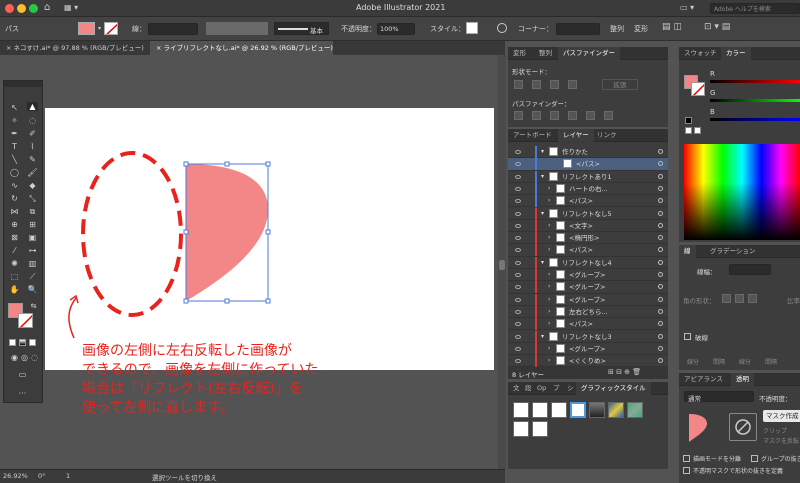 The width and height of the screenshot is (800, 483). I want to click on crop-icon, so click(572, 115).